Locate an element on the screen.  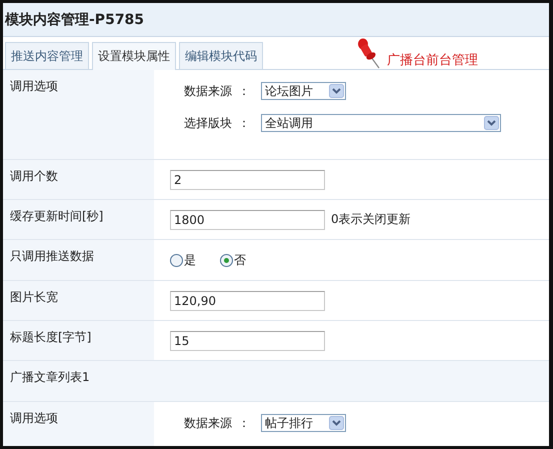
tab: 编辑模块代码 is located at coordinates (221, 55).